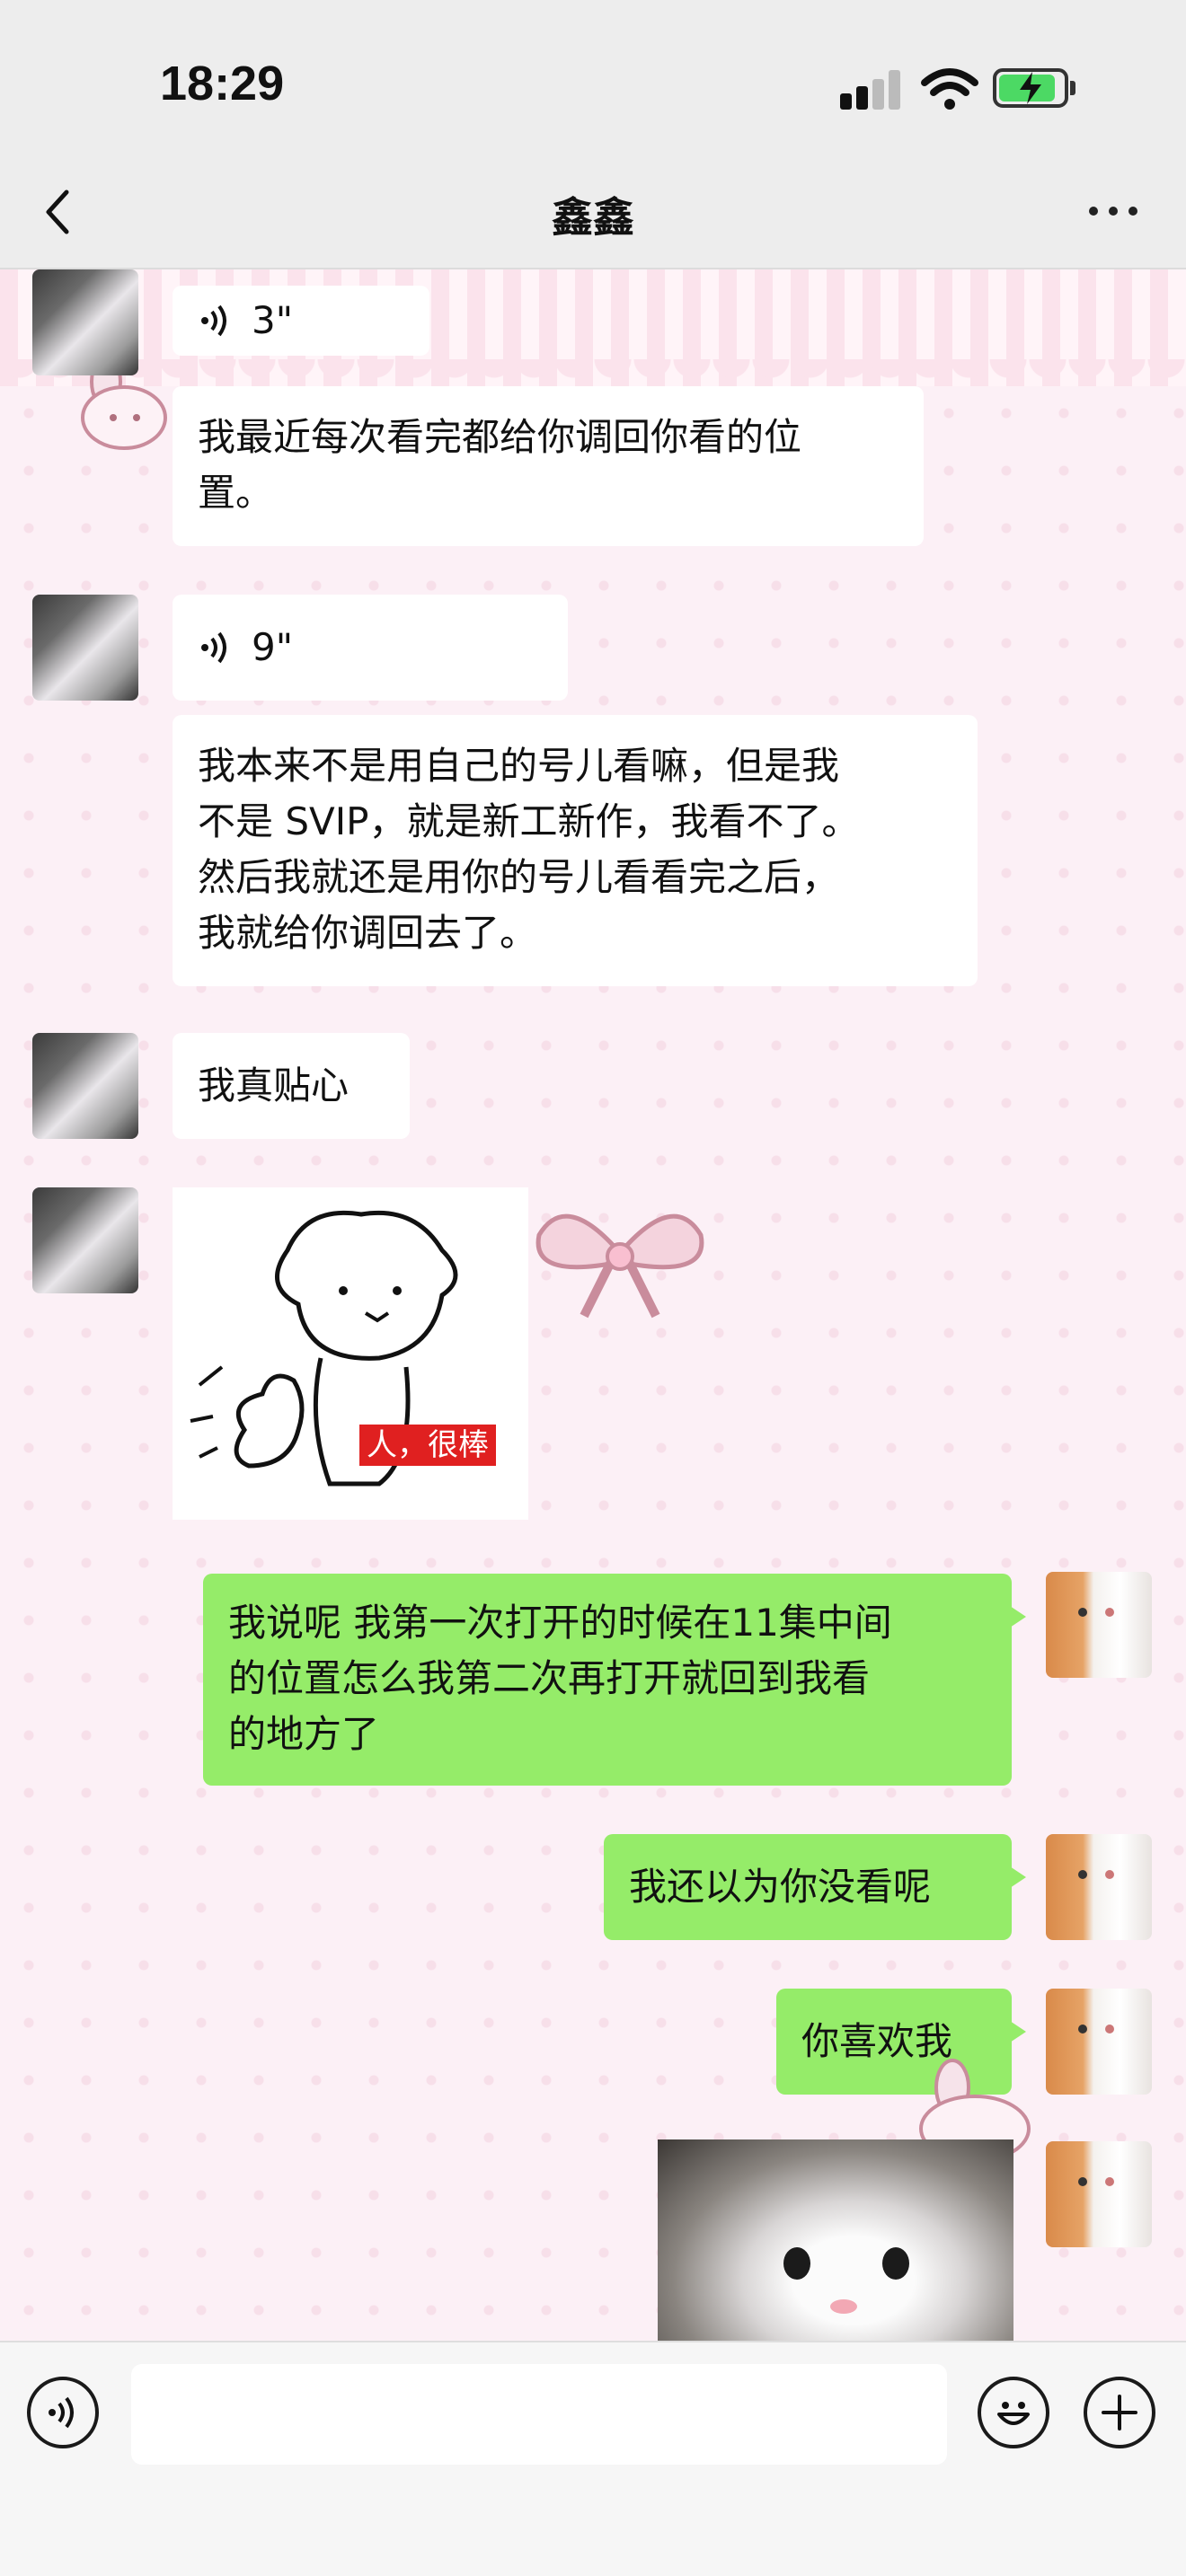 The height and width of the screenshot is (2576, 1186). Describe the element at coordinates (539, 2414) in the screenshot. I see `message-input` at that location.